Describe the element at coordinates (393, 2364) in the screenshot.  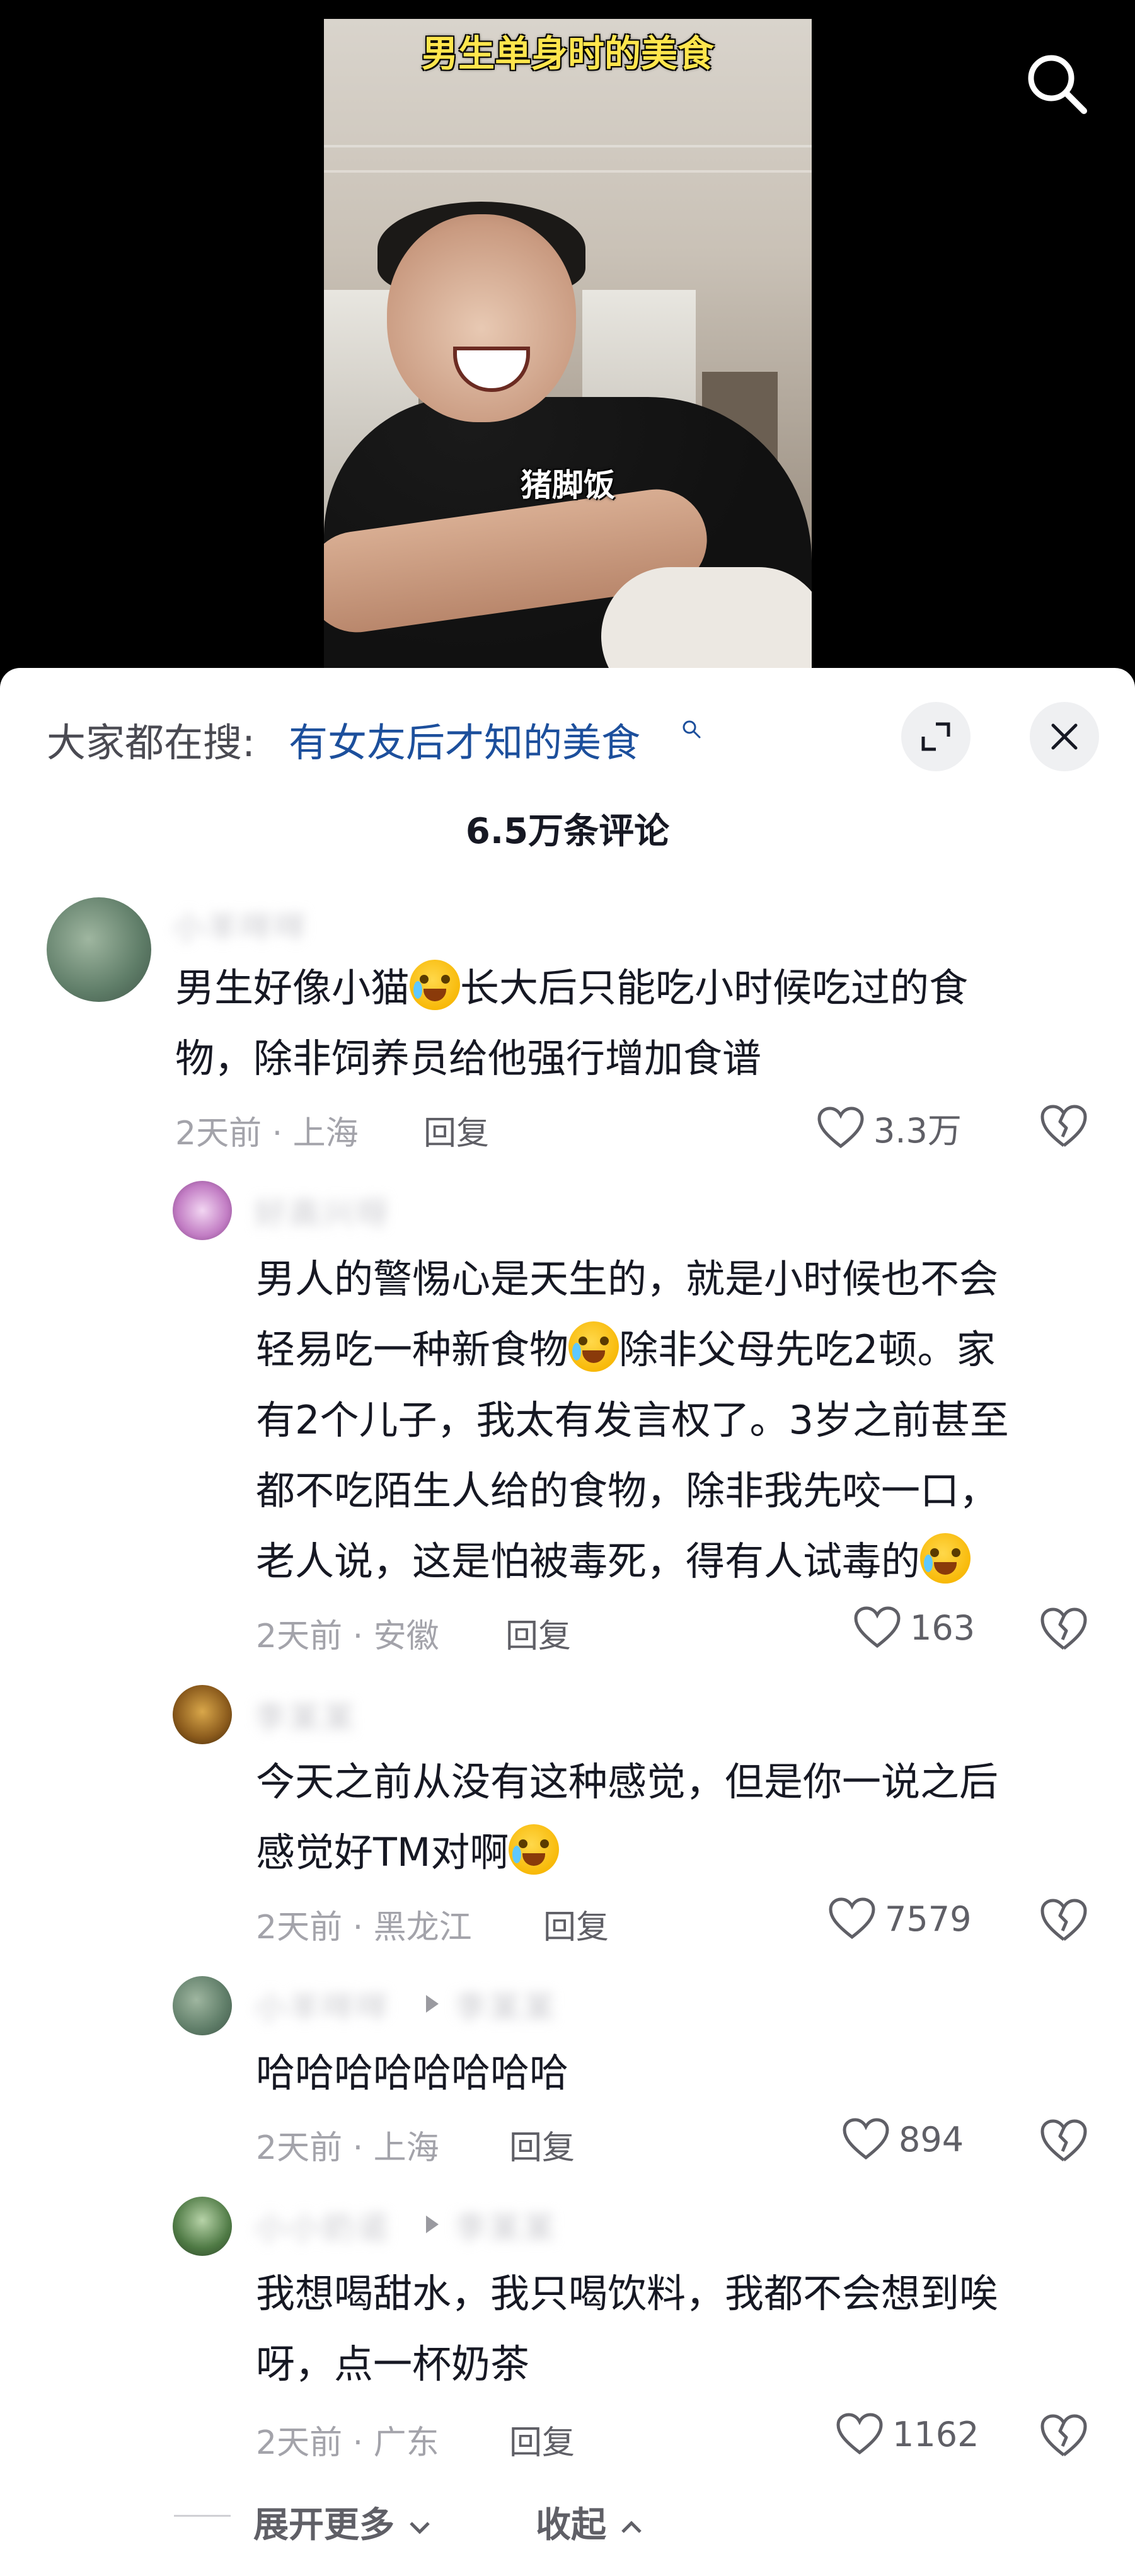
I see `comment-text-part: 呀，点一杯奶茶` at that location.